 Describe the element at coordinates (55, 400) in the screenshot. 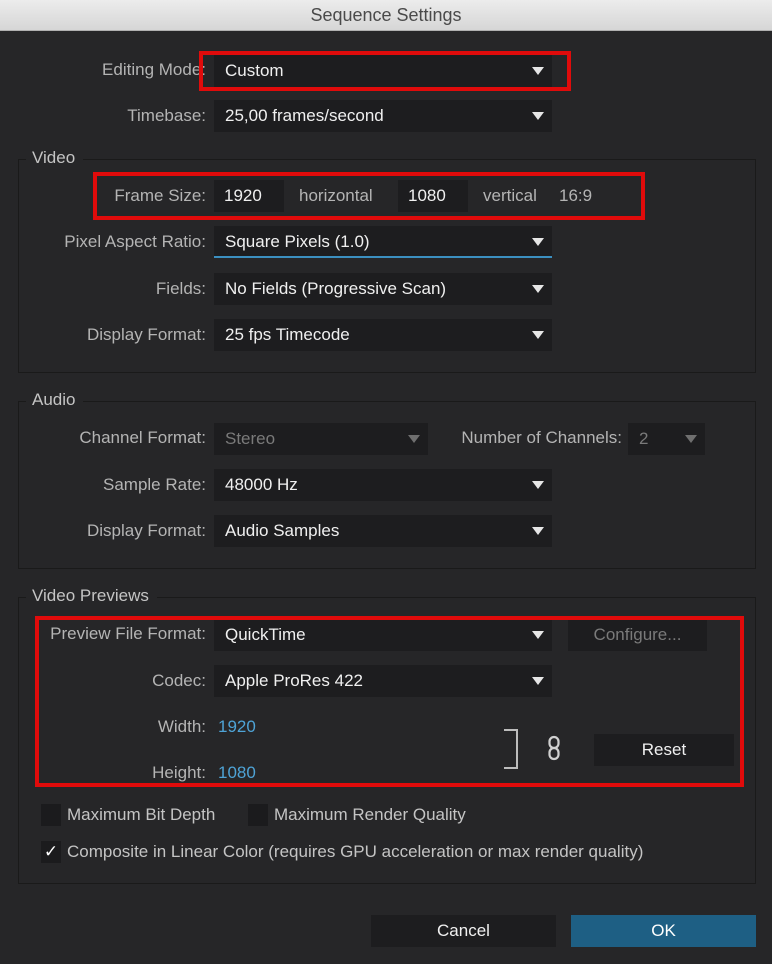

I see `audio-group-title: Audio` at that location.